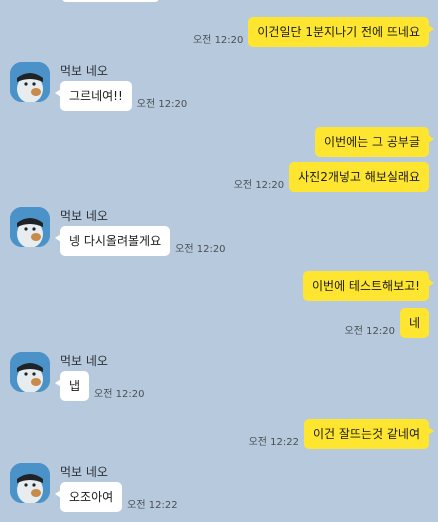  What do you see at coordinates (414, 323) in the screenshot?
I see `message-bubble: 네` at bounding box center [414, 323].